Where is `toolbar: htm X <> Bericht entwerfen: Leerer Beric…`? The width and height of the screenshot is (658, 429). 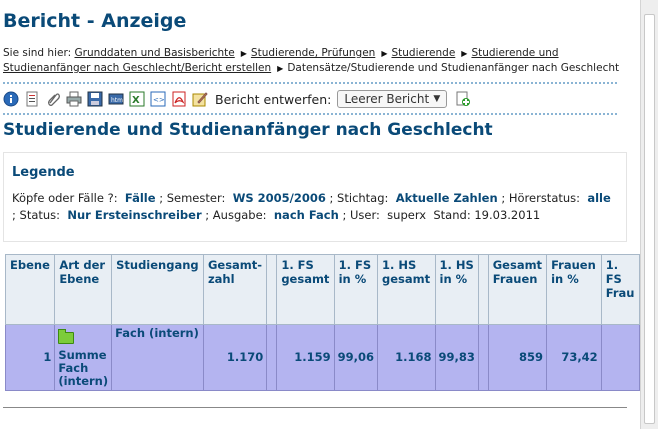
toolbar: htm X <> Bericht entwerfen: Leerer Beric… is located at coordinates (239, 99).